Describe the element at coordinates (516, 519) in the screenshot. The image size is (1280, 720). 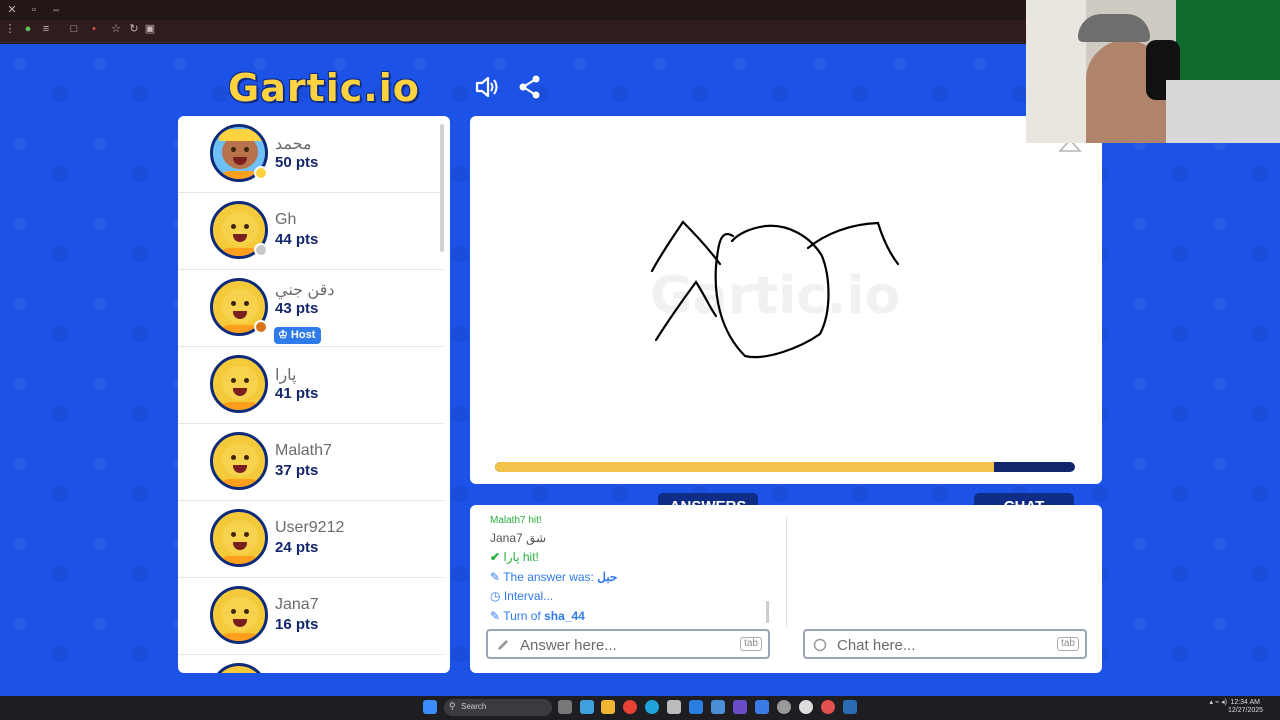
I see `answer-message-cut: Malath7 hit!` at that location.